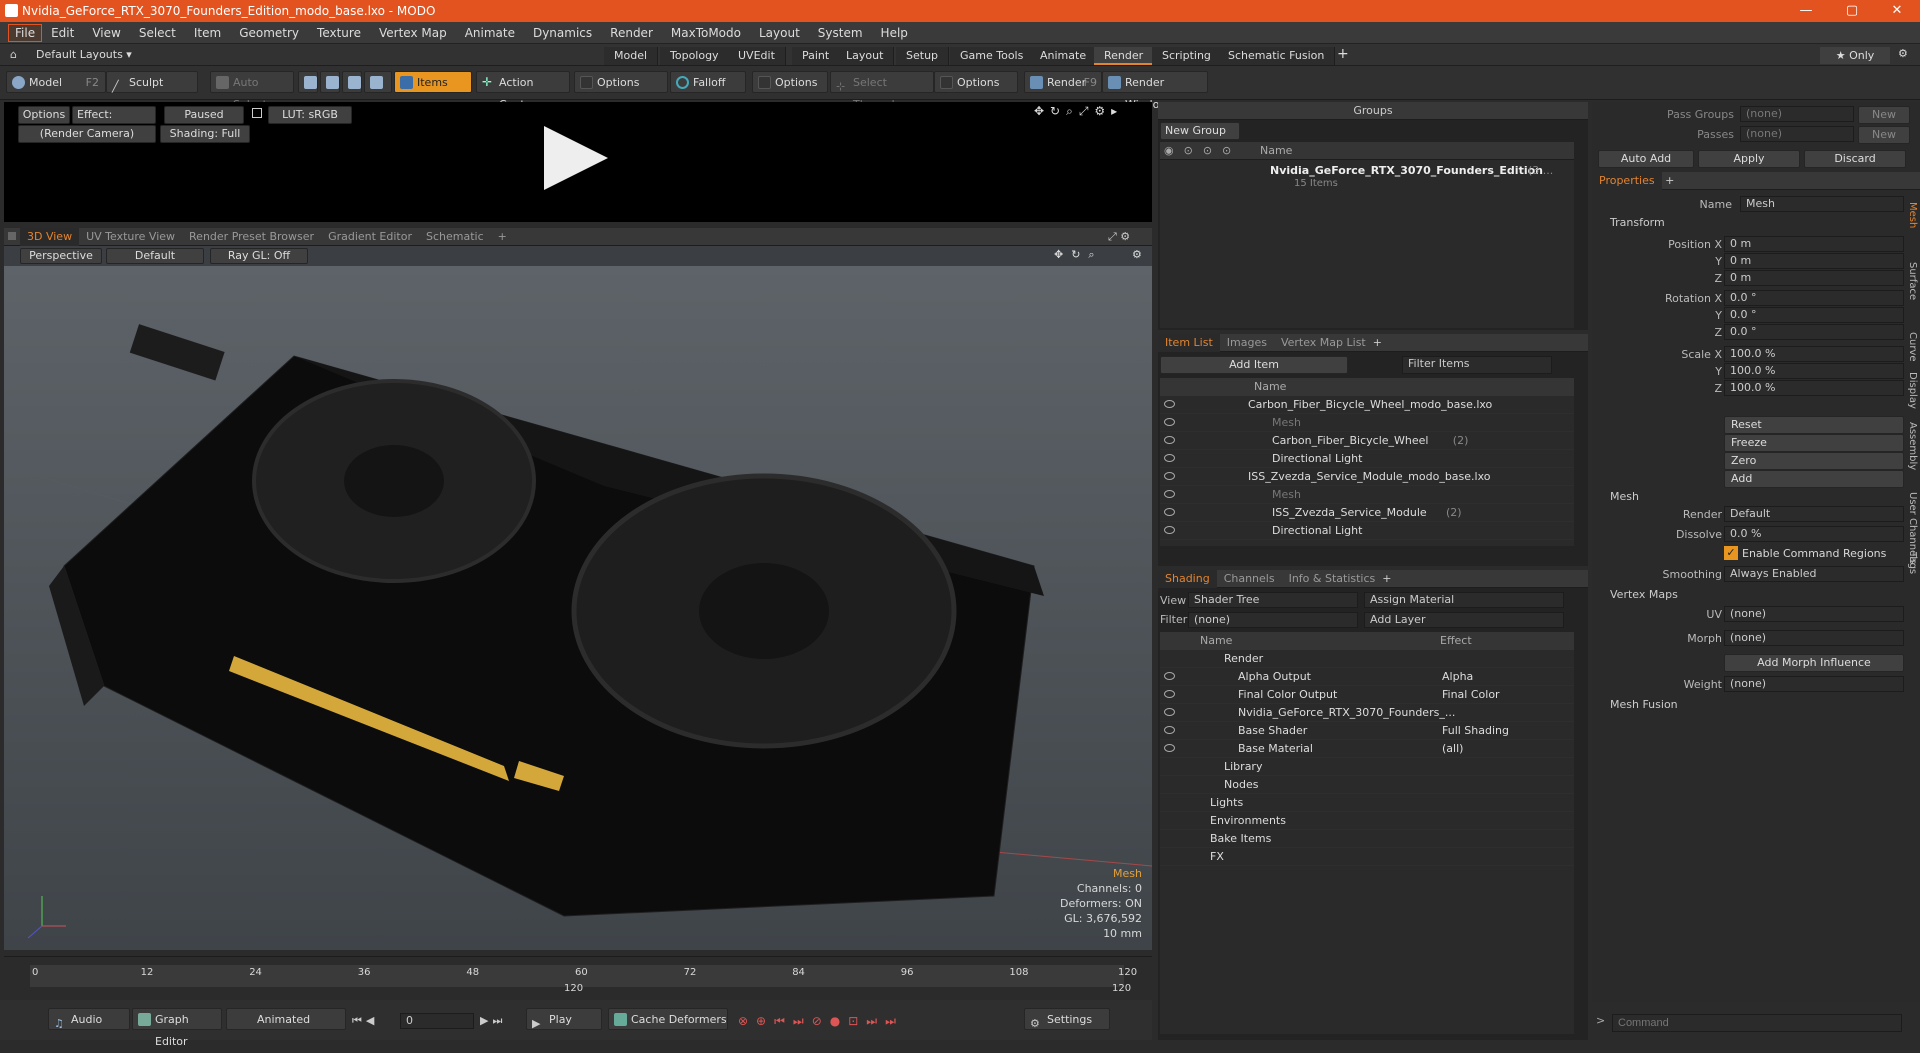 Image resolution: width=1920 pixels, height=1053 pixels. Describe the element at coordinates (1367, 531) in the screenshot. I see `item-list-row: Directional Light` at that location.